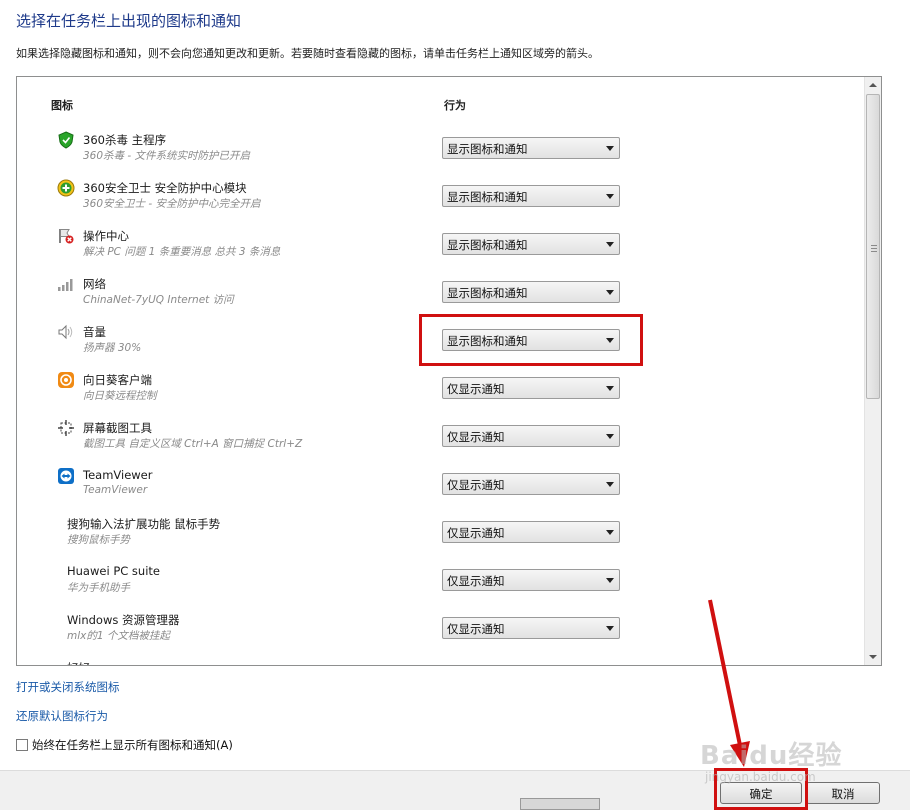 This screenshot has width=910, height=810. I want to click on item-name: Windows 资源管理器, so click(123, 620).